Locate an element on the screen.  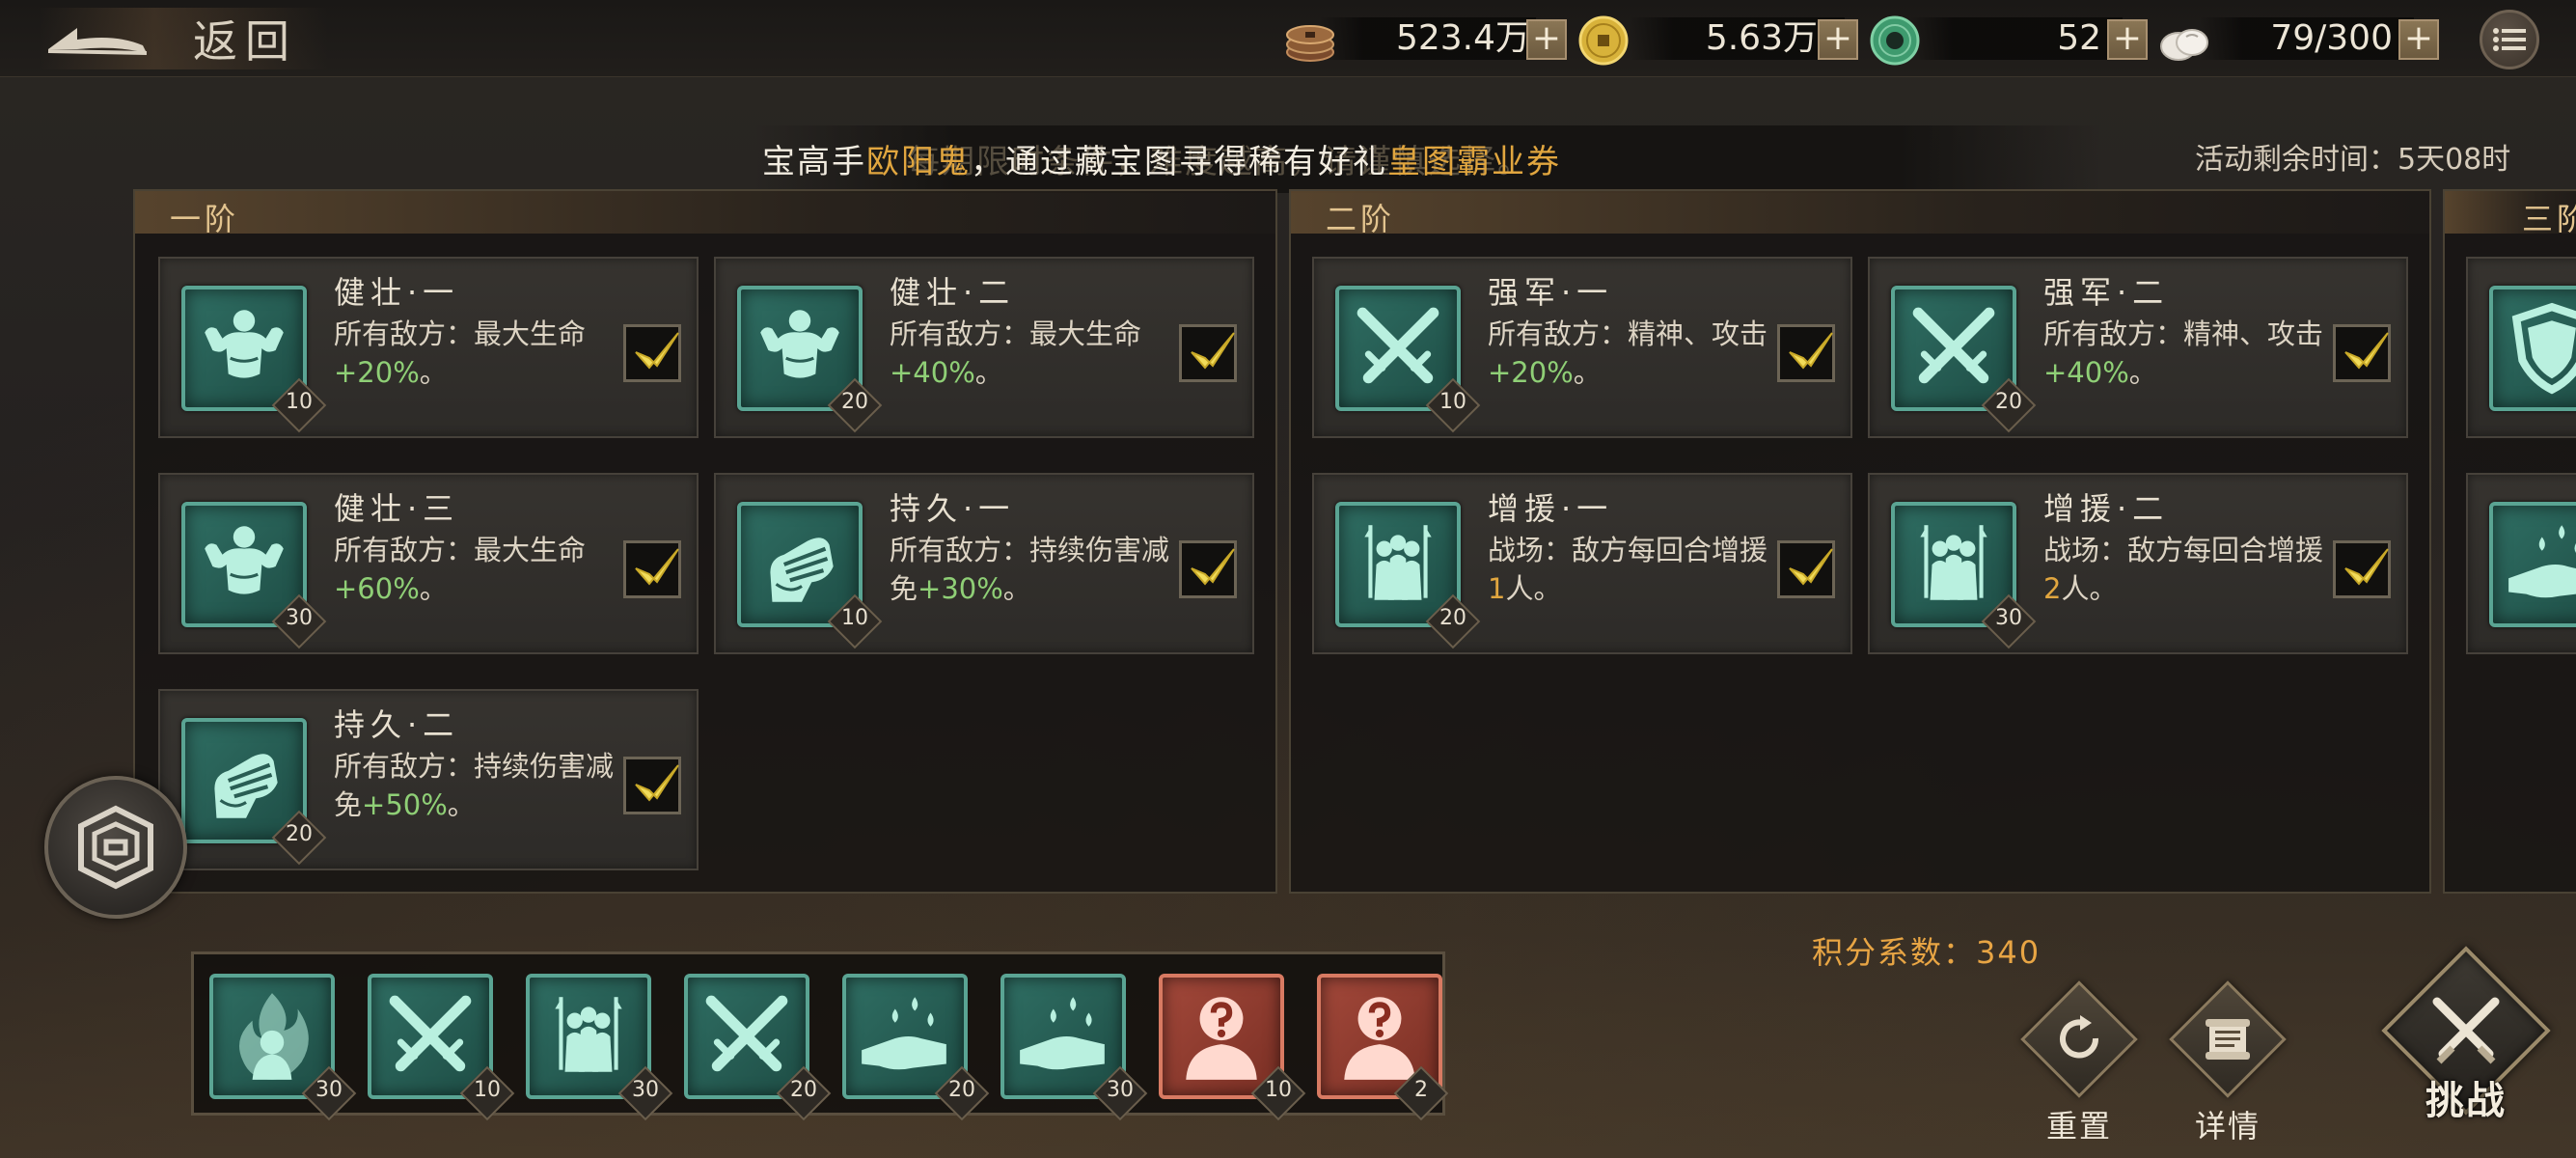
affix-name: 强军·二 is located at coordinates (2106, 292).